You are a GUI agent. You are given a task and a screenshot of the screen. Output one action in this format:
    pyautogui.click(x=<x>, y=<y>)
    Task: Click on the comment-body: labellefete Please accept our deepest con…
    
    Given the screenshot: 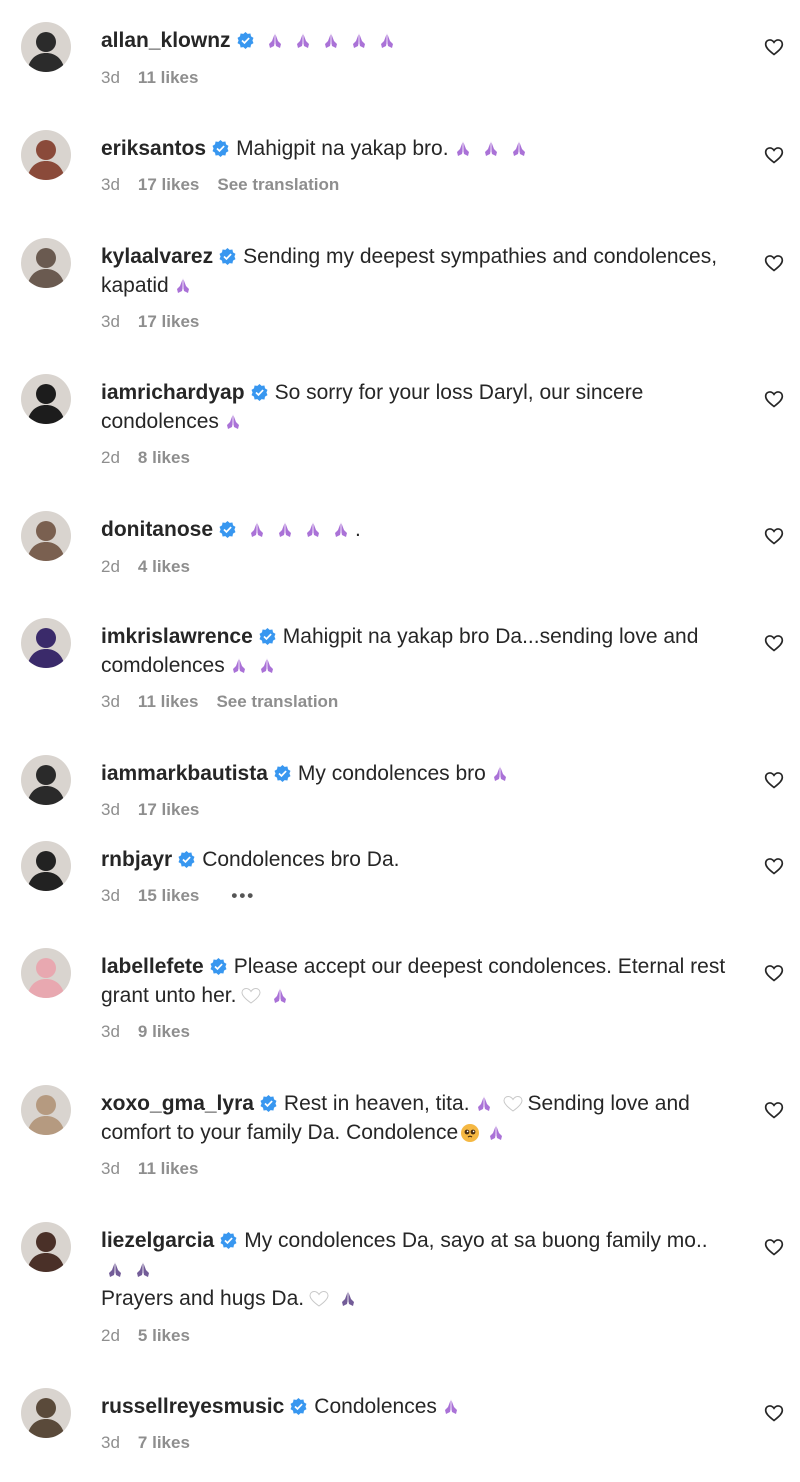 What is the action you would take?
    pyautogui.click(x=415, y=981)
    